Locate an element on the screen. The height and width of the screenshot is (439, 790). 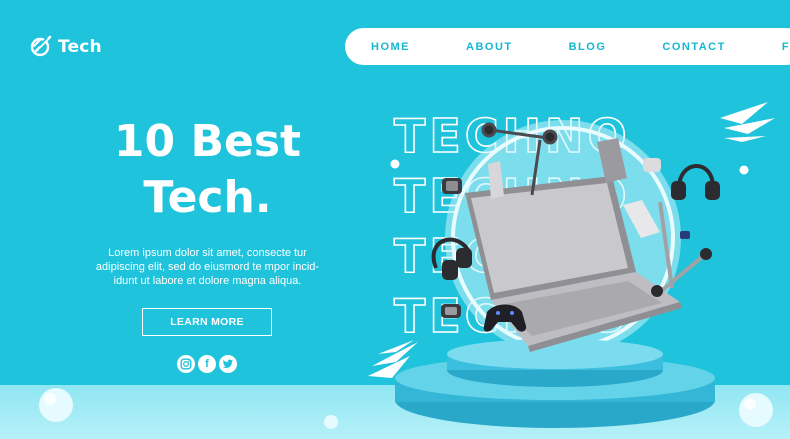
hero-description-line-3: idunt ut labore et dolore magna aliqua. is located at coordinates (207, 281).